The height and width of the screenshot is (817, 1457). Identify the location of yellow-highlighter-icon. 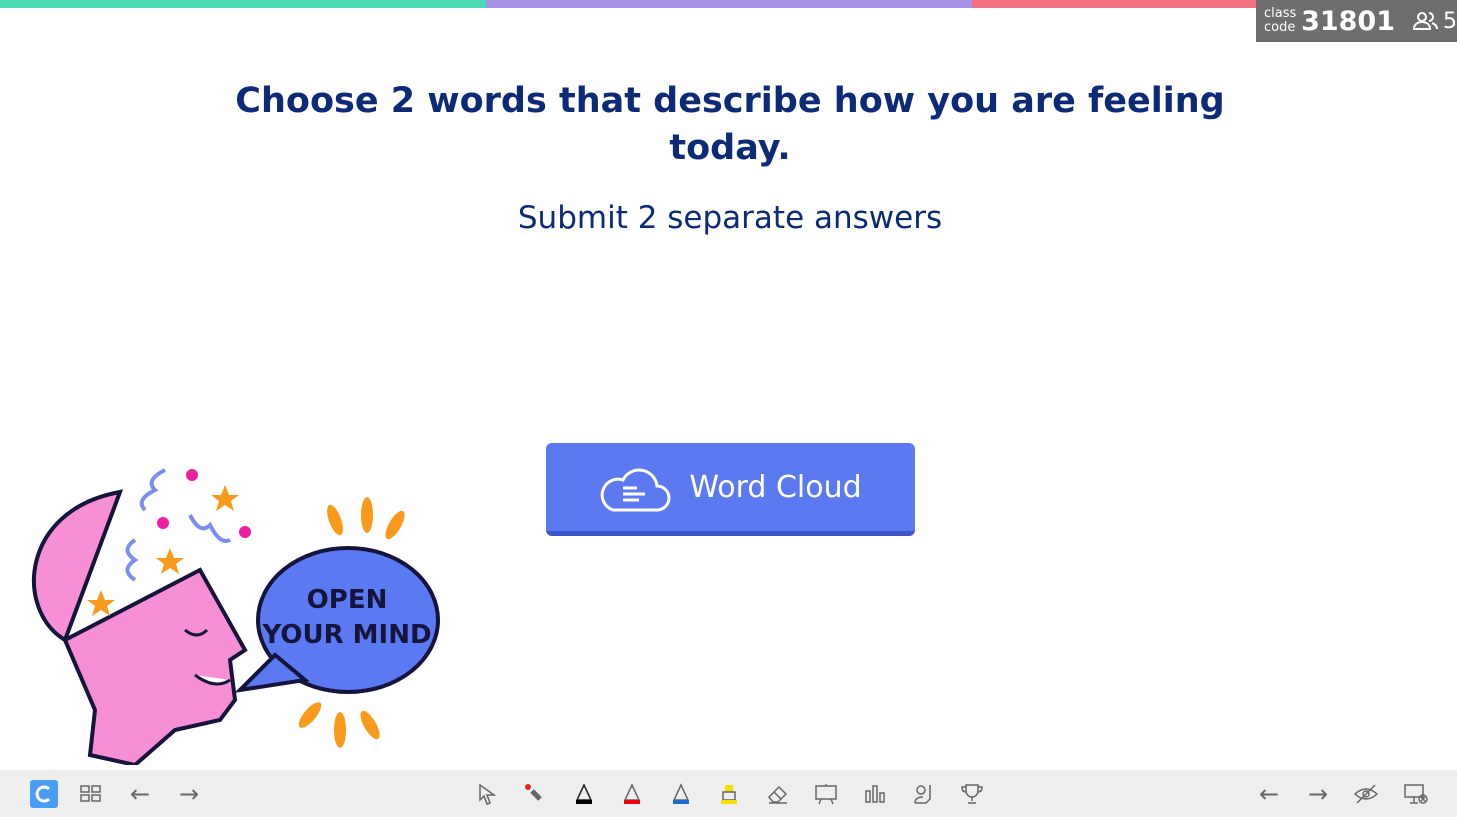
(729, 794).